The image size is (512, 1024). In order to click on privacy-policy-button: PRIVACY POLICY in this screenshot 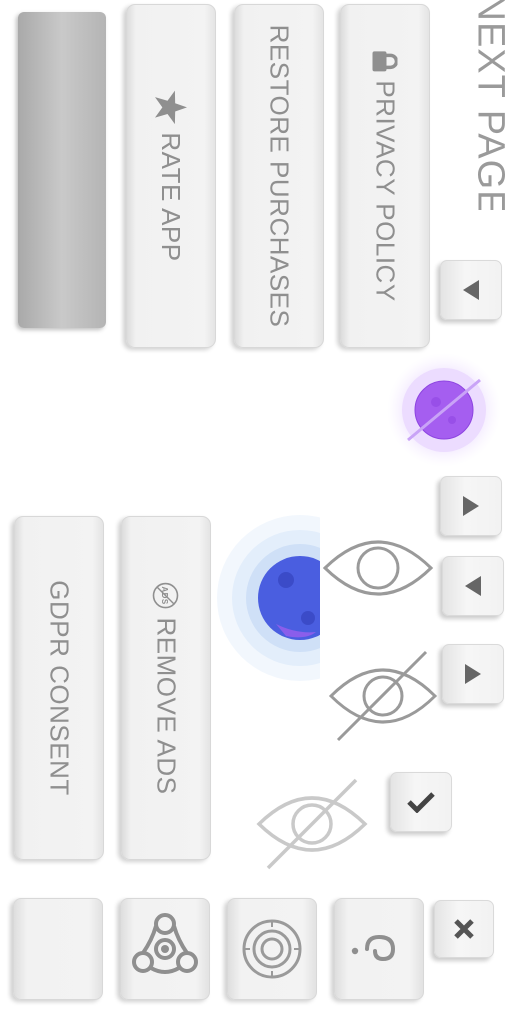, I will do `click(385, 176)`.